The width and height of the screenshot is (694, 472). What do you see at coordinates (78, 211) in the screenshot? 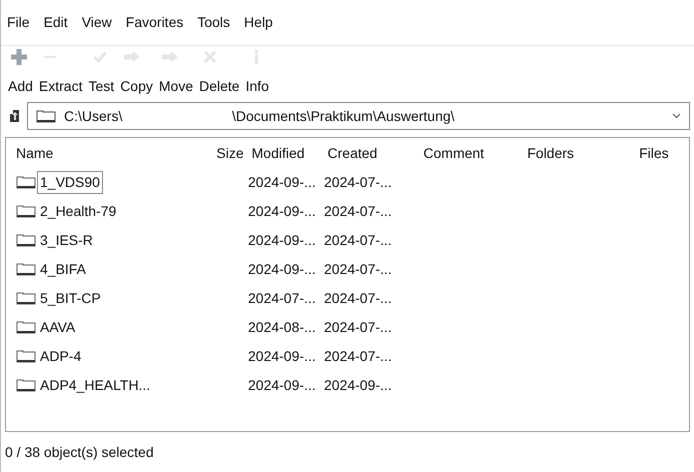
I see `file-name: 2_Health-79` at bounding box center [78, 211].